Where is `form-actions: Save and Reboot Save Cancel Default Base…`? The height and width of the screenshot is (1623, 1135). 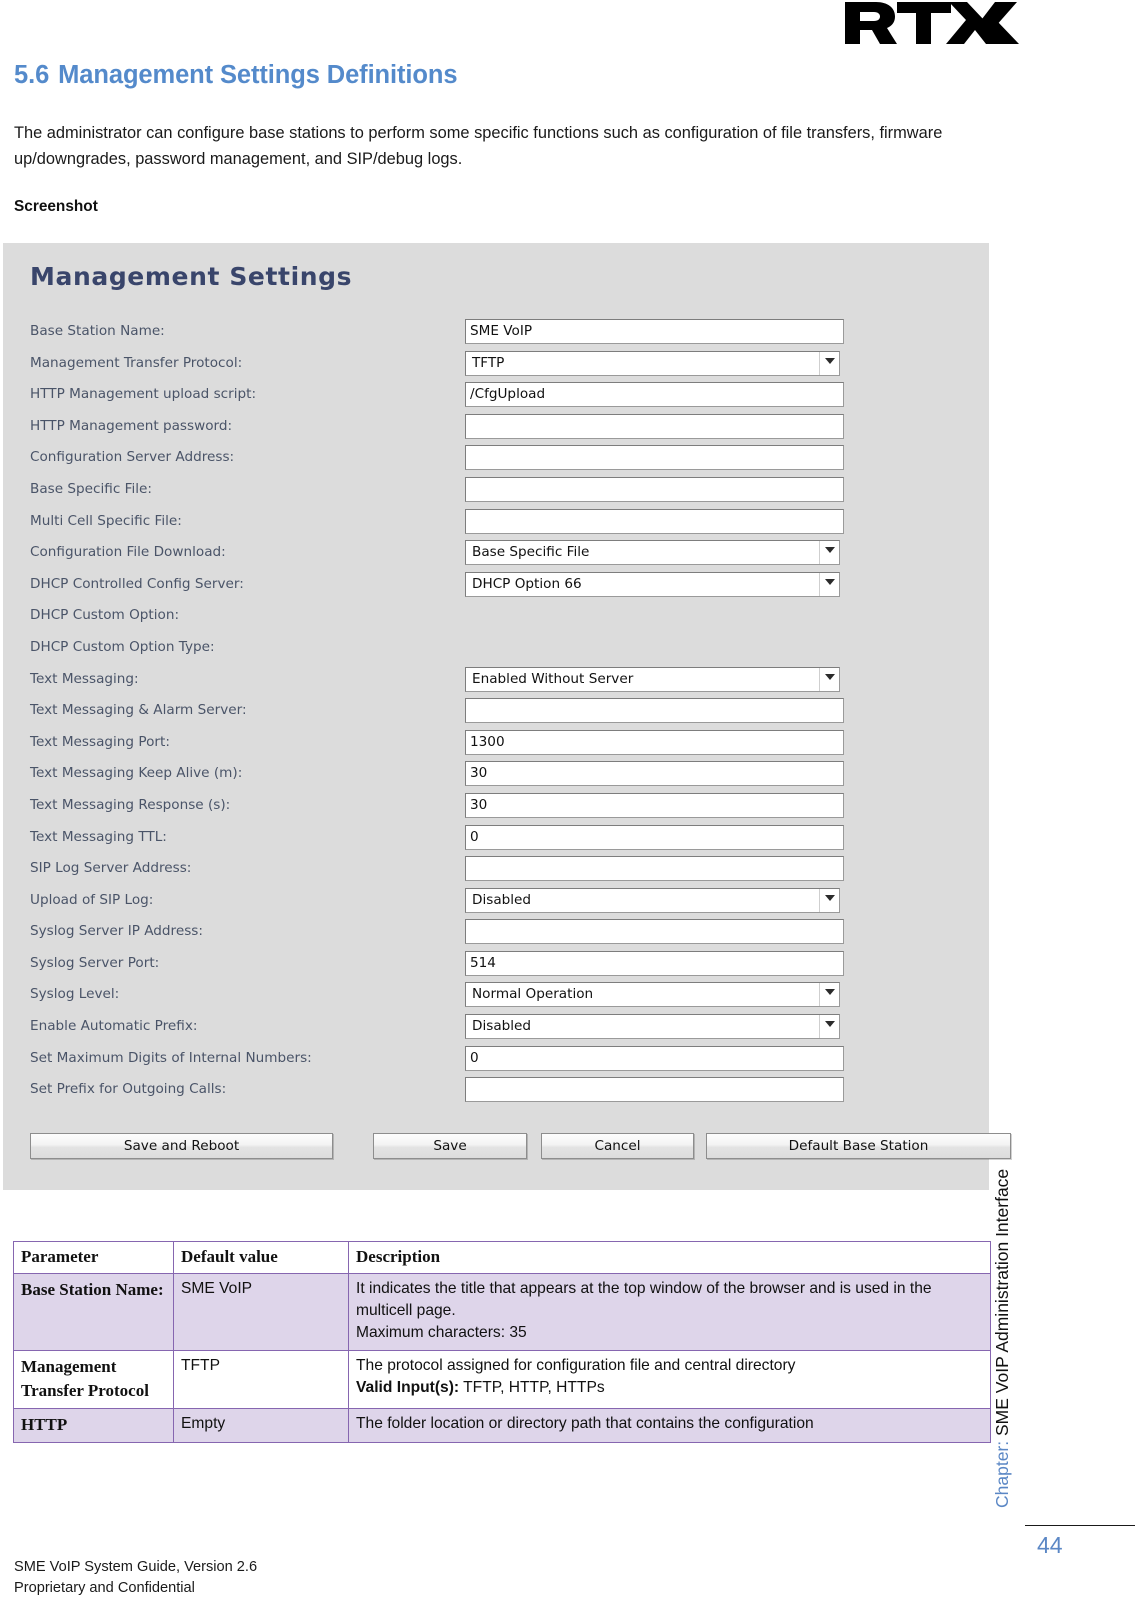
form-actions: Save and Reboot Save Cancel Default Base… is located at coordinates (520, 1146).